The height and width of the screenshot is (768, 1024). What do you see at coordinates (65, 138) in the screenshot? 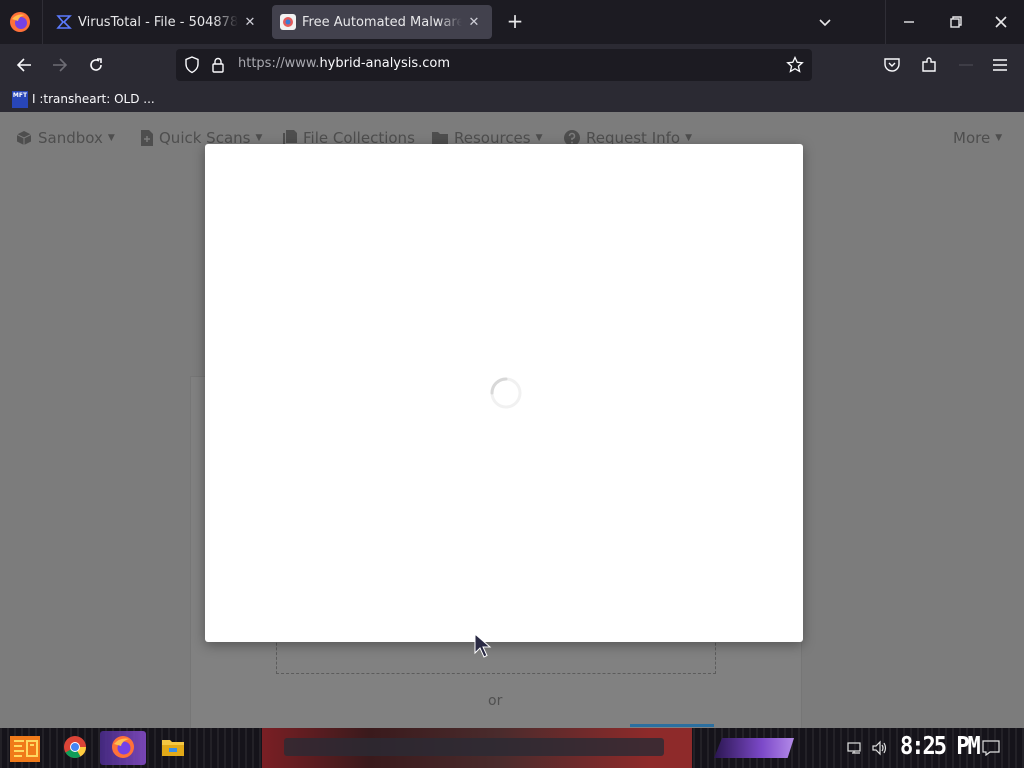
I see `nav-sandbox: Sandbox ▼` at bounding box center [65, 138].